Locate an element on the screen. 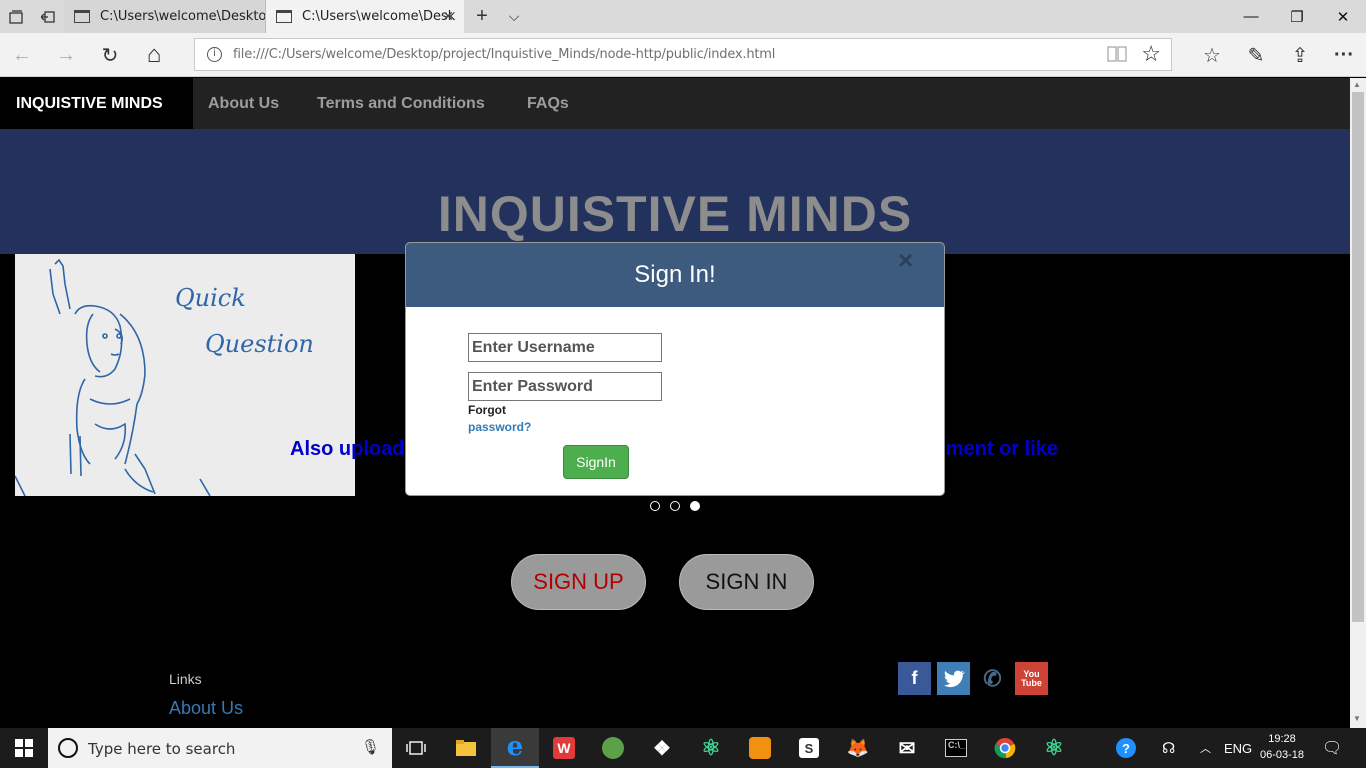 This screenshot has height=768, width=1366. file-explorer-icon is located at coordinates (466, 748).